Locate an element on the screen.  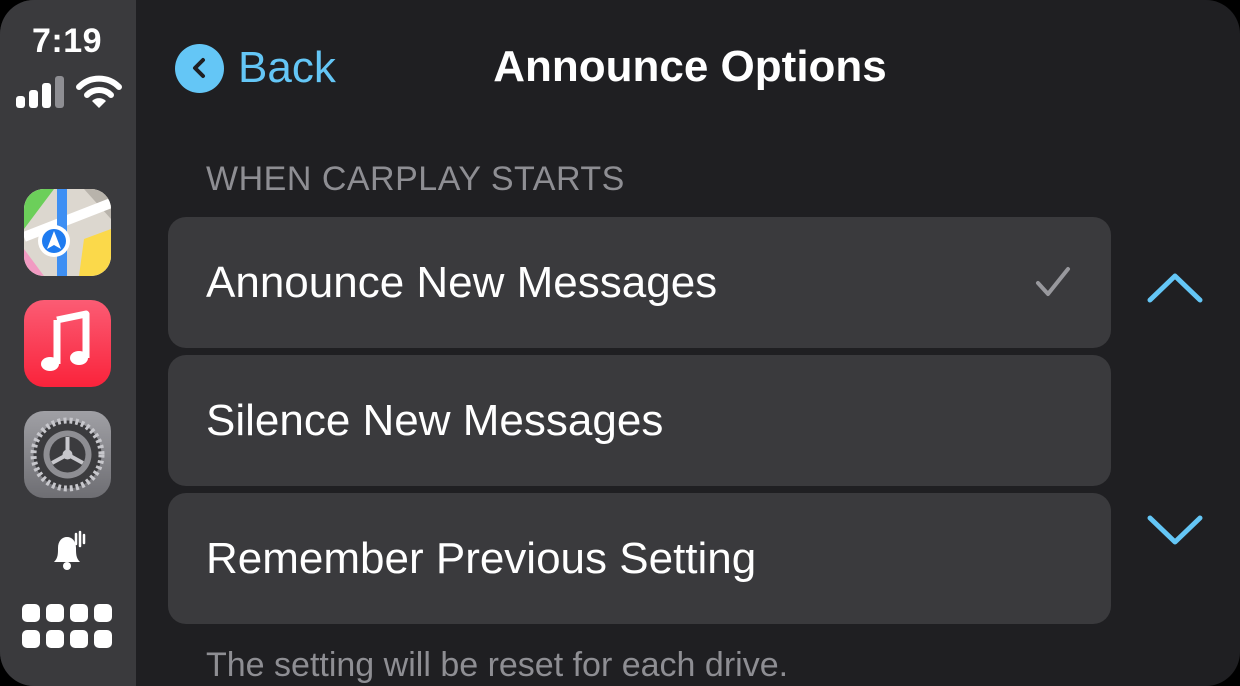
dock-sidebar: 7:19 is located at coordinates (68, 343).